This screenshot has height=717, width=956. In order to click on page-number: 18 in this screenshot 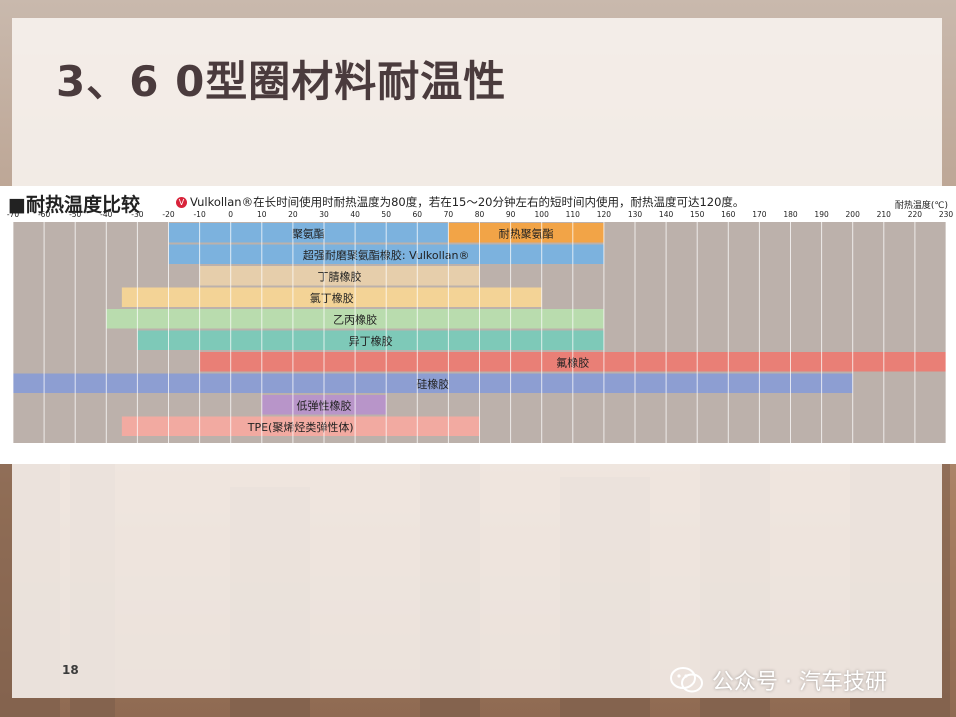, I will do `click(70, 670)`.